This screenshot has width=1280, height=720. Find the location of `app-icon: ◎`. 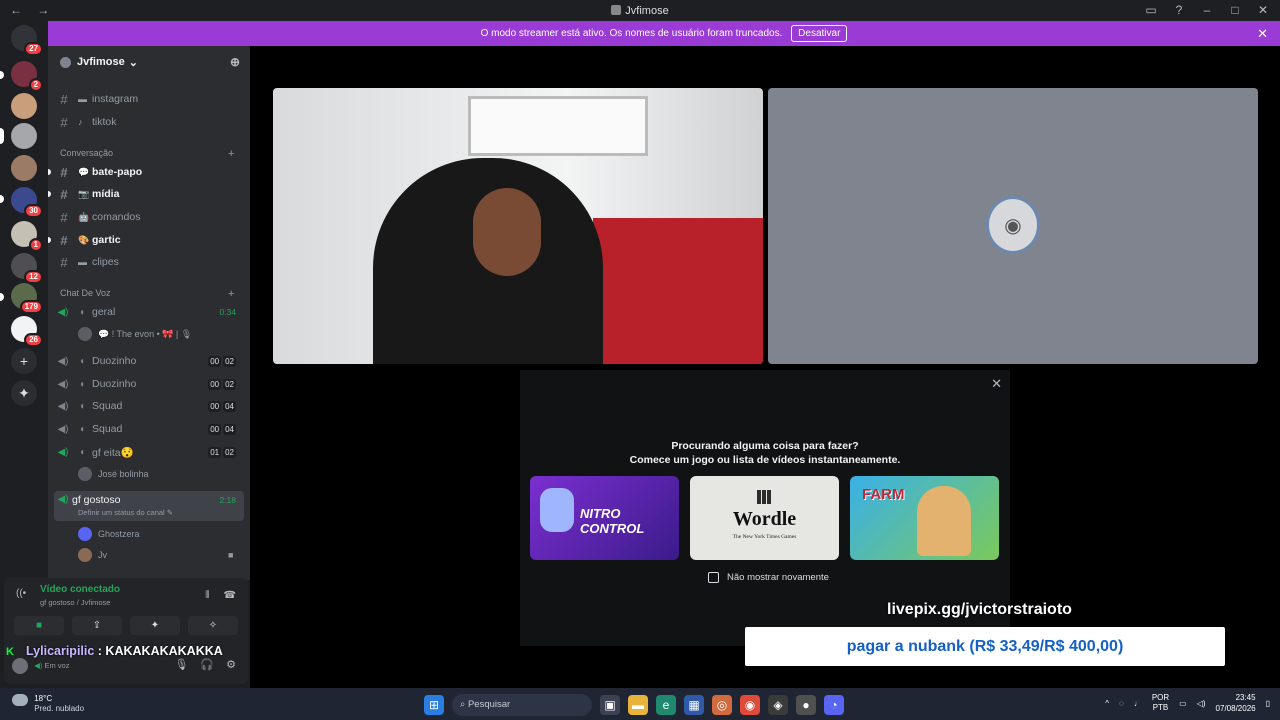

app-icon: ◎ is located at coordinates (722, 705).